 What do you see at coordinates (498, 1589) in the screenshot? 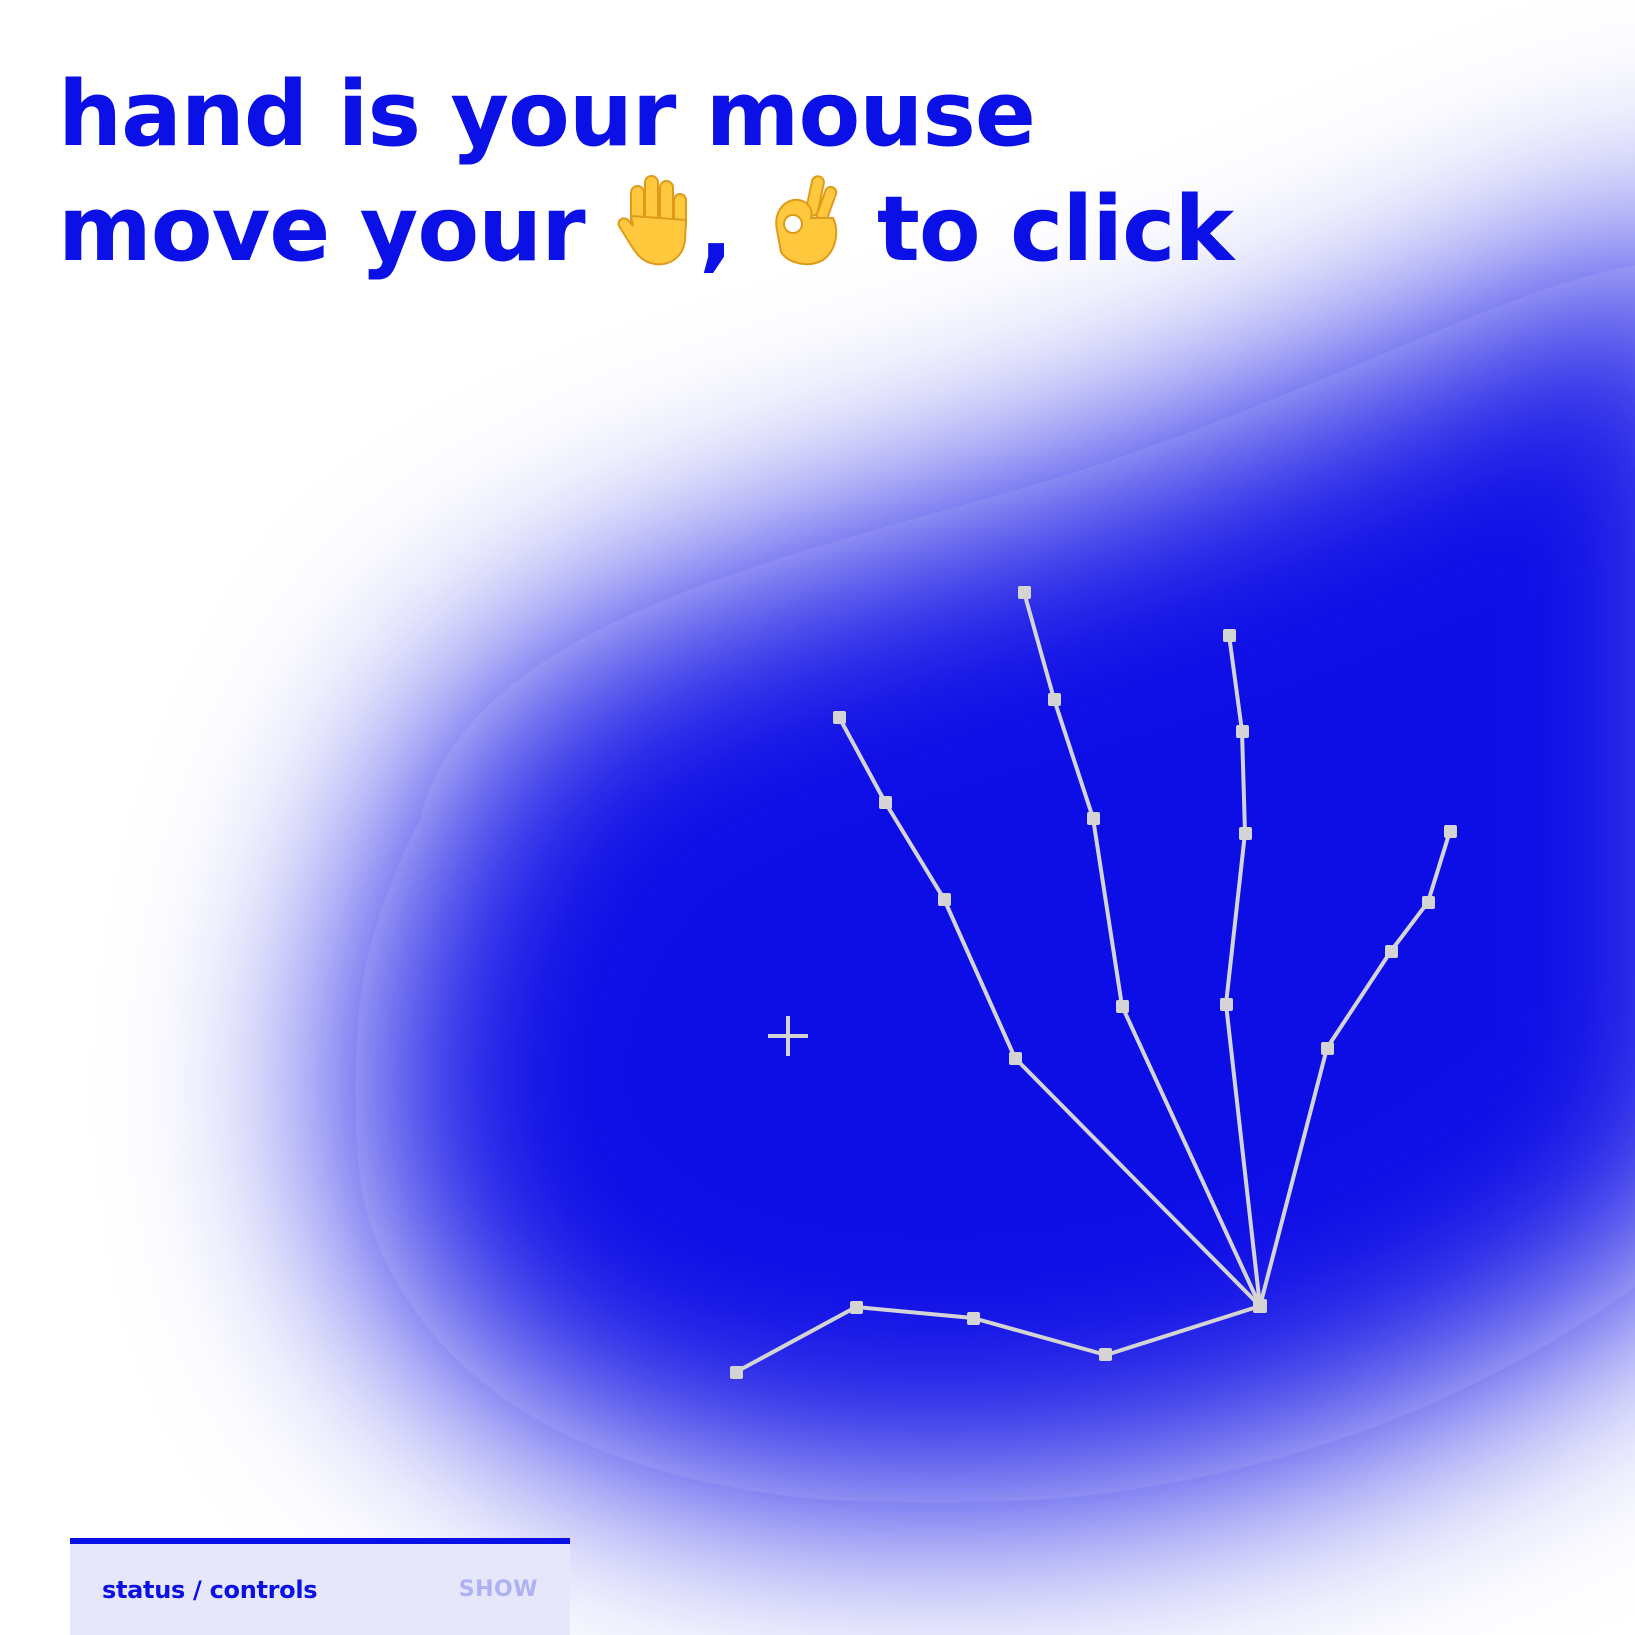
I see `show-controls-toggle: SHOW` at bounding box center [498, 1589].